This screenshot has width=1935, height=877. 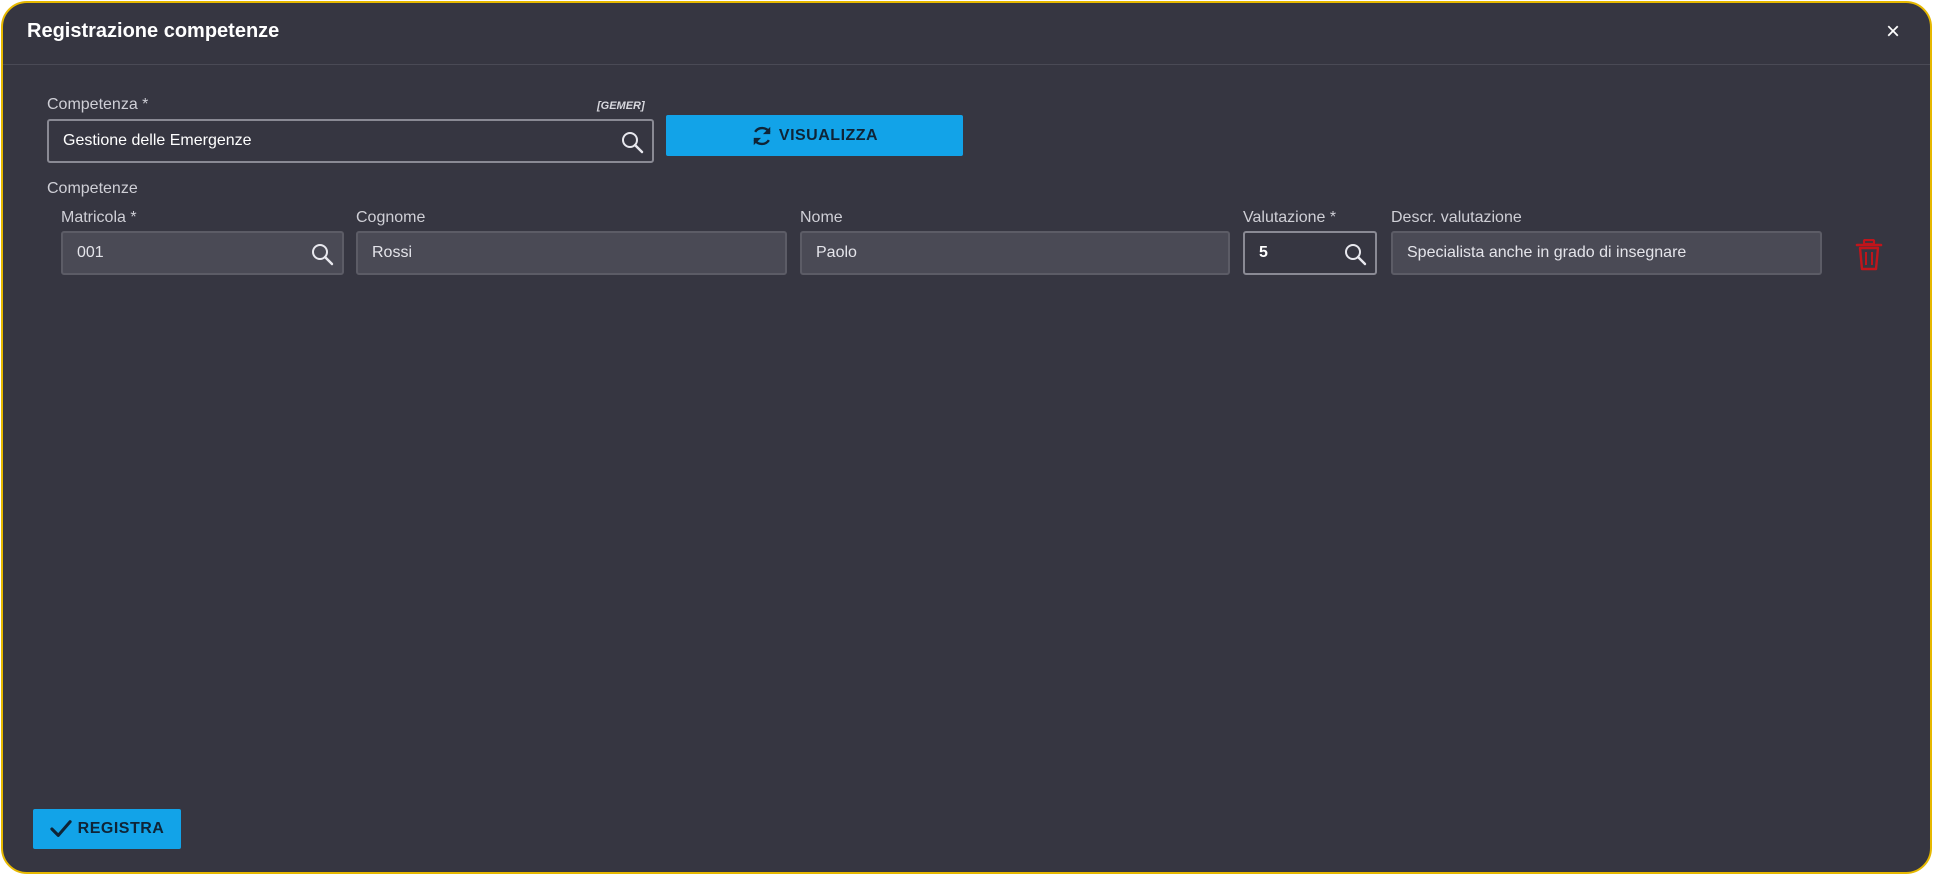 What do you see at coordinates (1456, 217) in the screenshot?
I see `descr-label: Descr. valutazione` at bounding box center [1456, 217].